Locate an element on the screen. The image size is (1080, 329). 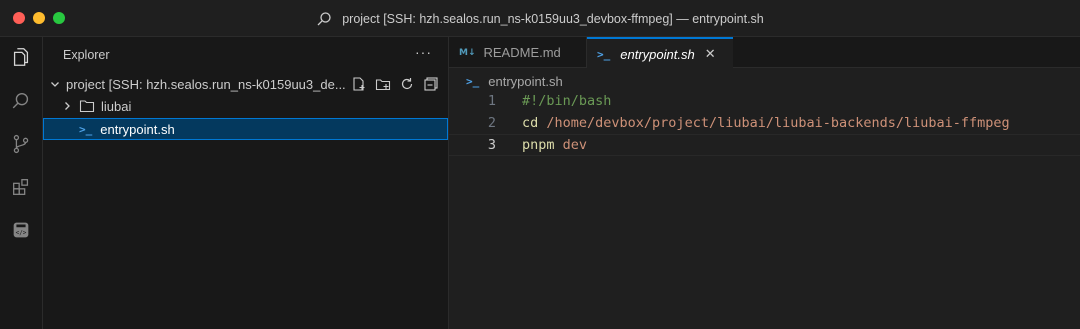
breadcrumb: >_ entrypoint.sh is located at coordinates (514, 81).